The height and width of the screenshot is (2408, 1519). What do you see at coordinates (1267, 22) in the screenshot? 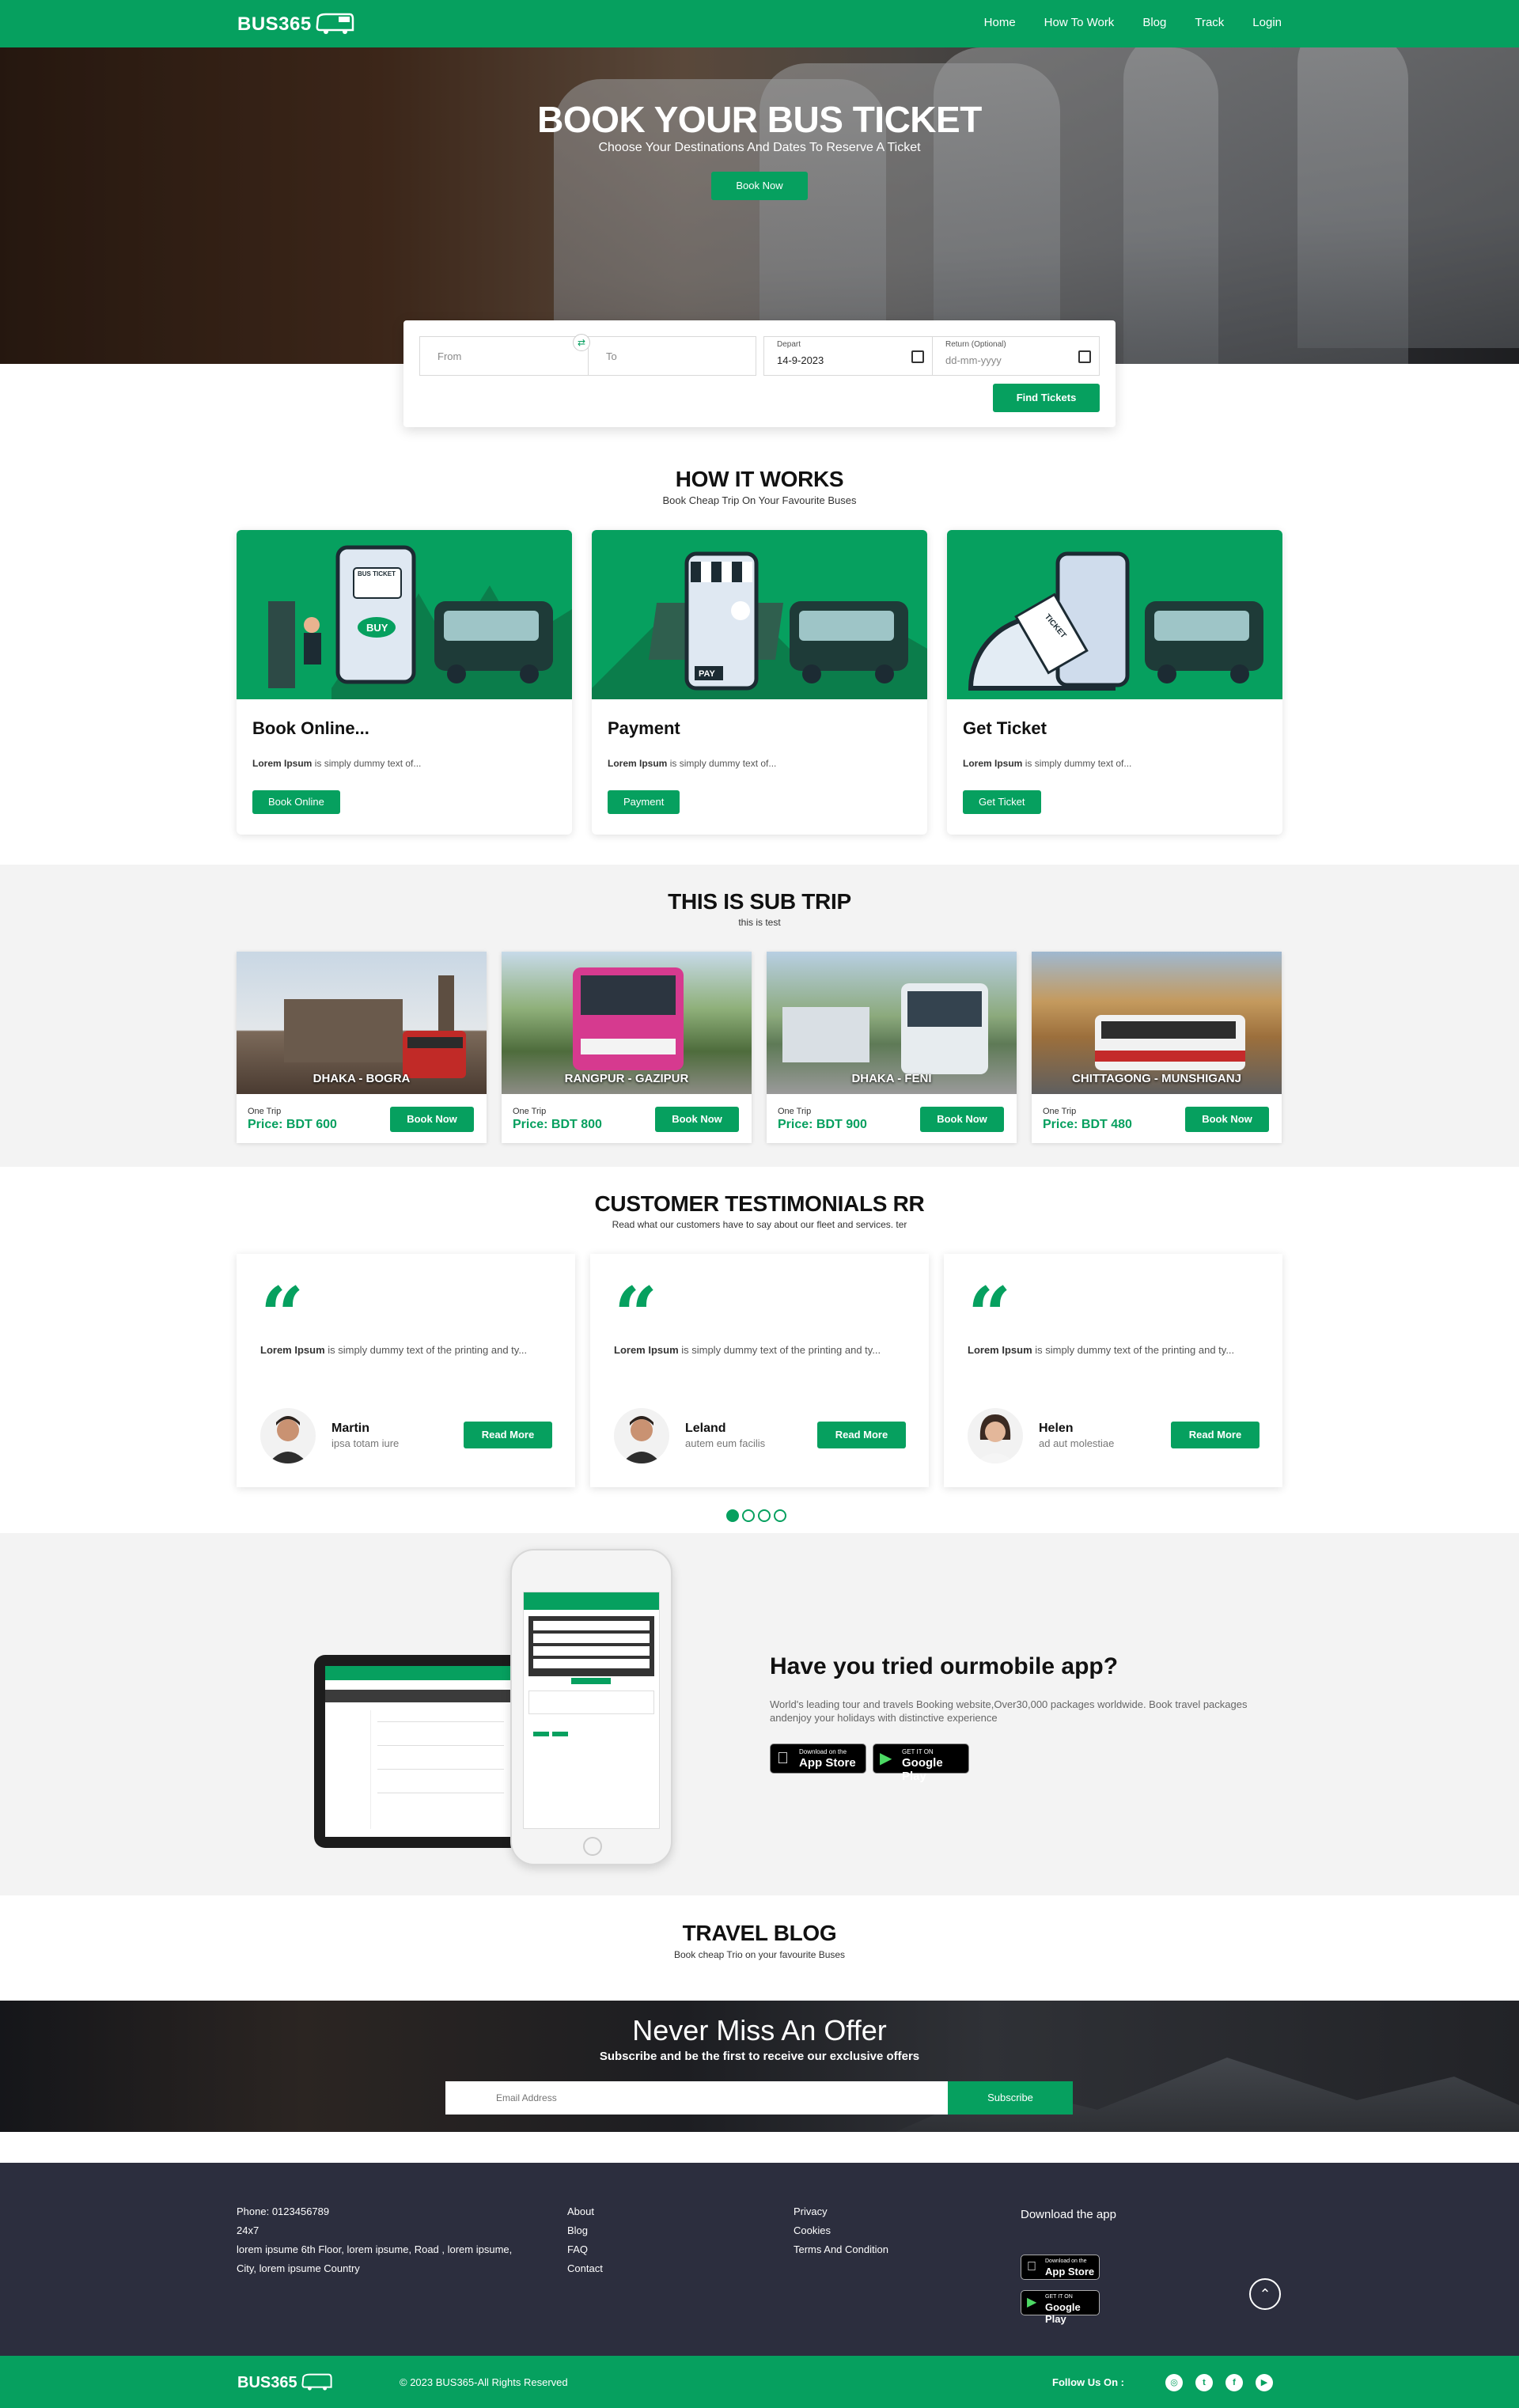
I see `nav-login: Login` at bounding box center [1267, 22].